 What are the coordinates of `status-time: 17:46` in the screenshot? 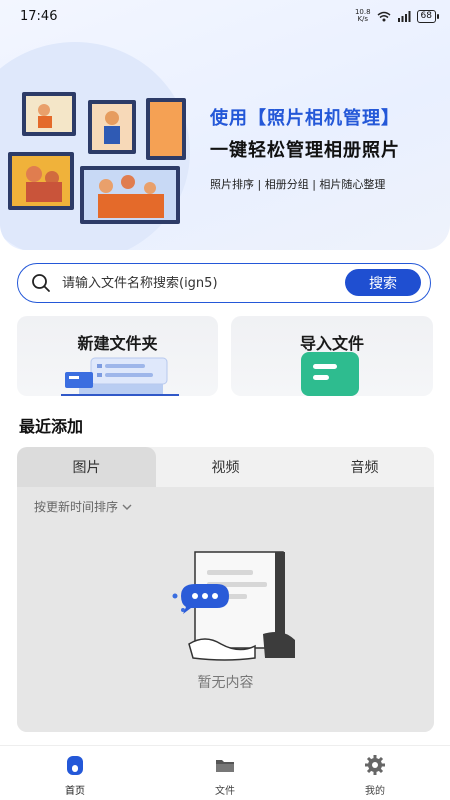 It's located at (39, 16).